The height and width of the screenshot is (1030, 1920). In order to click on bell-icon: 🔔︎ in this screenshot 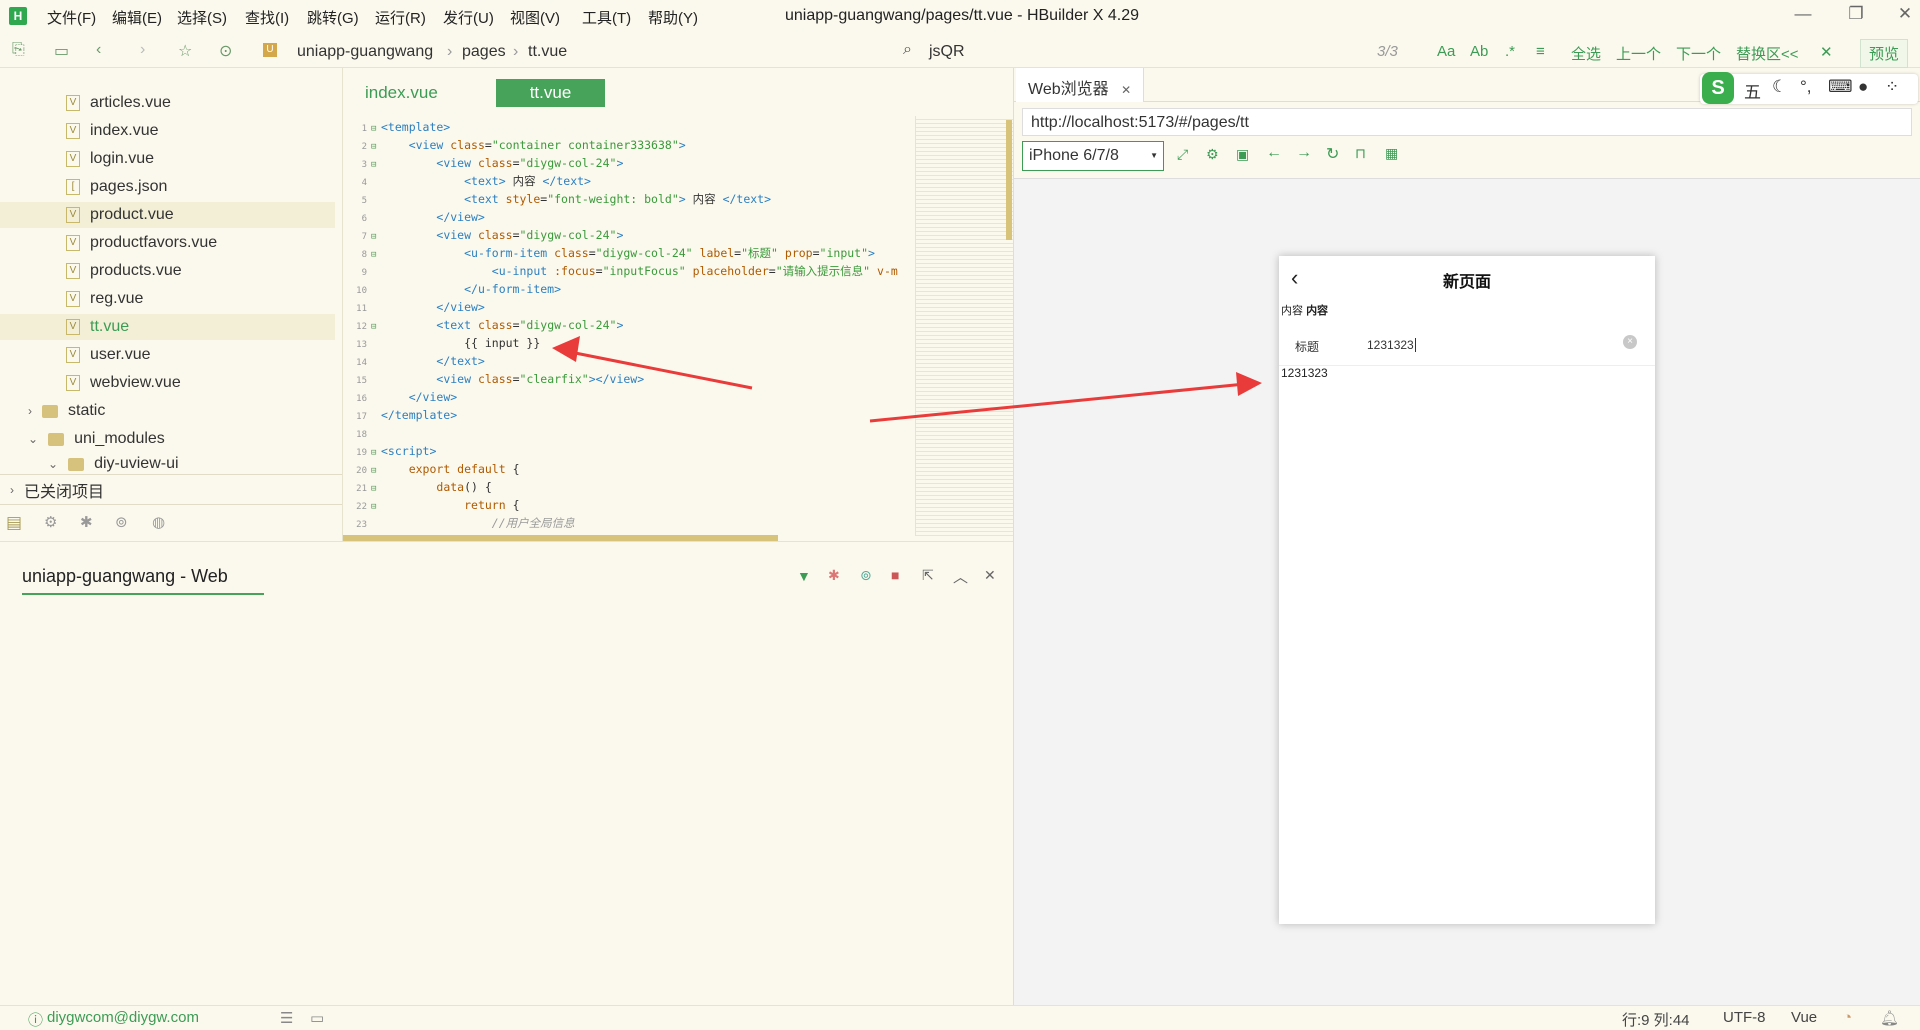, I will do `click(1889, 1018)`.